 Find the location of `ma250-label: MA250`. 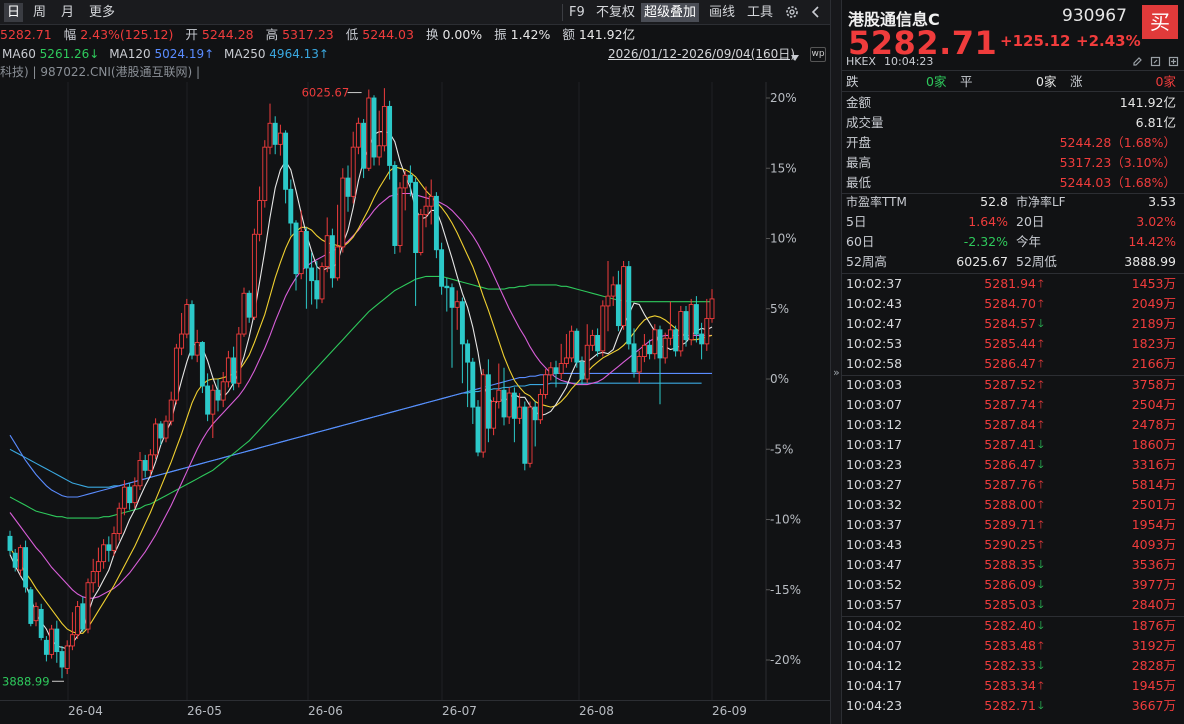

ma250-label: MA250 is located at coordinates (244, 54).